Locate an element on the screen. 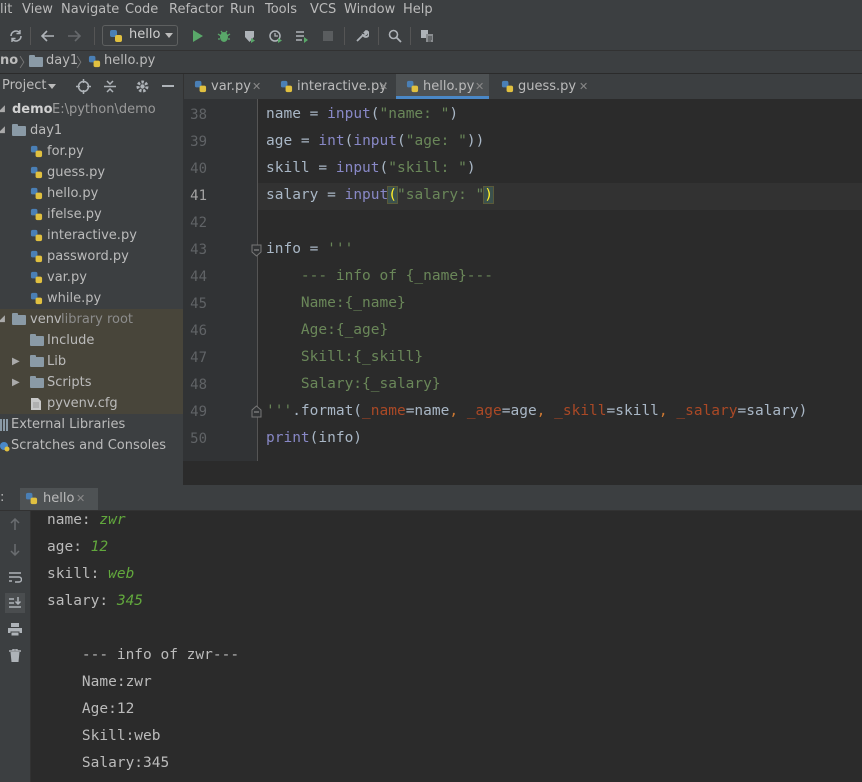 This screenshot has height=782, width=862. menu-run: Run is located at coordinates (242, 9).